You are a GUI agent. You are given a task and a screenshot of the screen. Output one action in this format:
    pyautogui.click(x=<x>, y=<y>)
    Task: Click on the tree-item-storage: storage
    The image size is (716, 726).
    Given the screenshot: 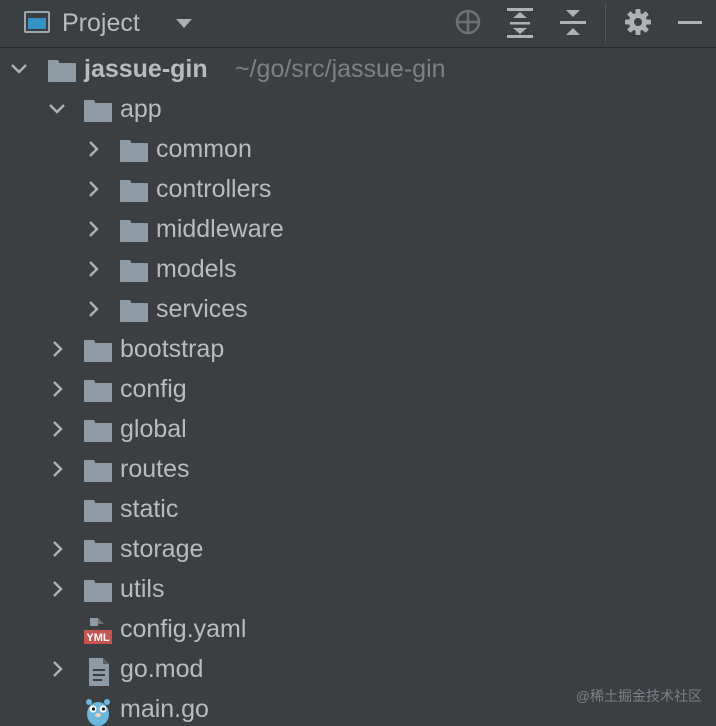 What is the action you would take?
    pyautogui.click(x=358, y=550)
    